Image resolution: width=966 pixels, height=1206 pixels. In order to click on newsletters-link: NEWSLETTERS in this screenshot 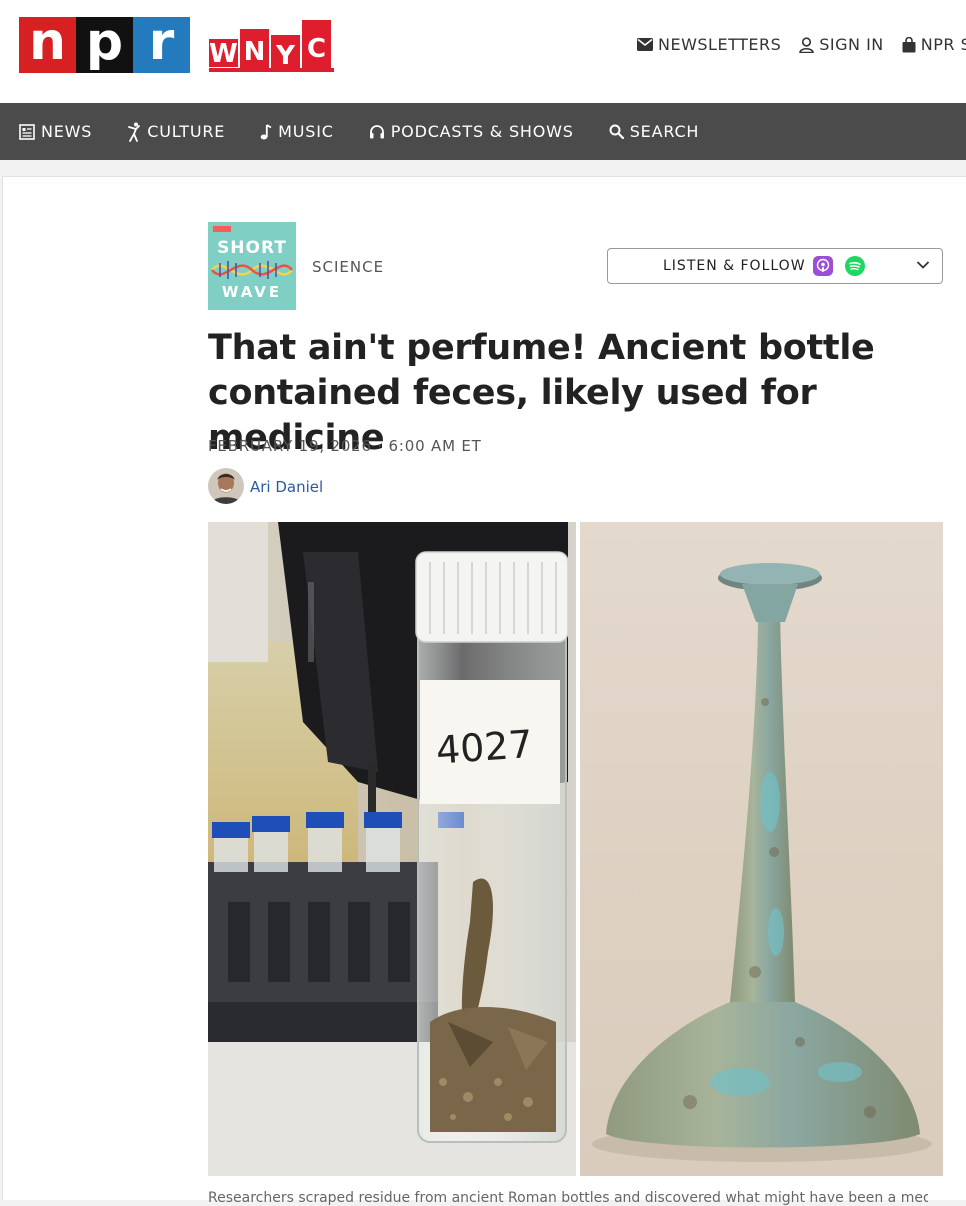, I will do `click(709, 44)`.